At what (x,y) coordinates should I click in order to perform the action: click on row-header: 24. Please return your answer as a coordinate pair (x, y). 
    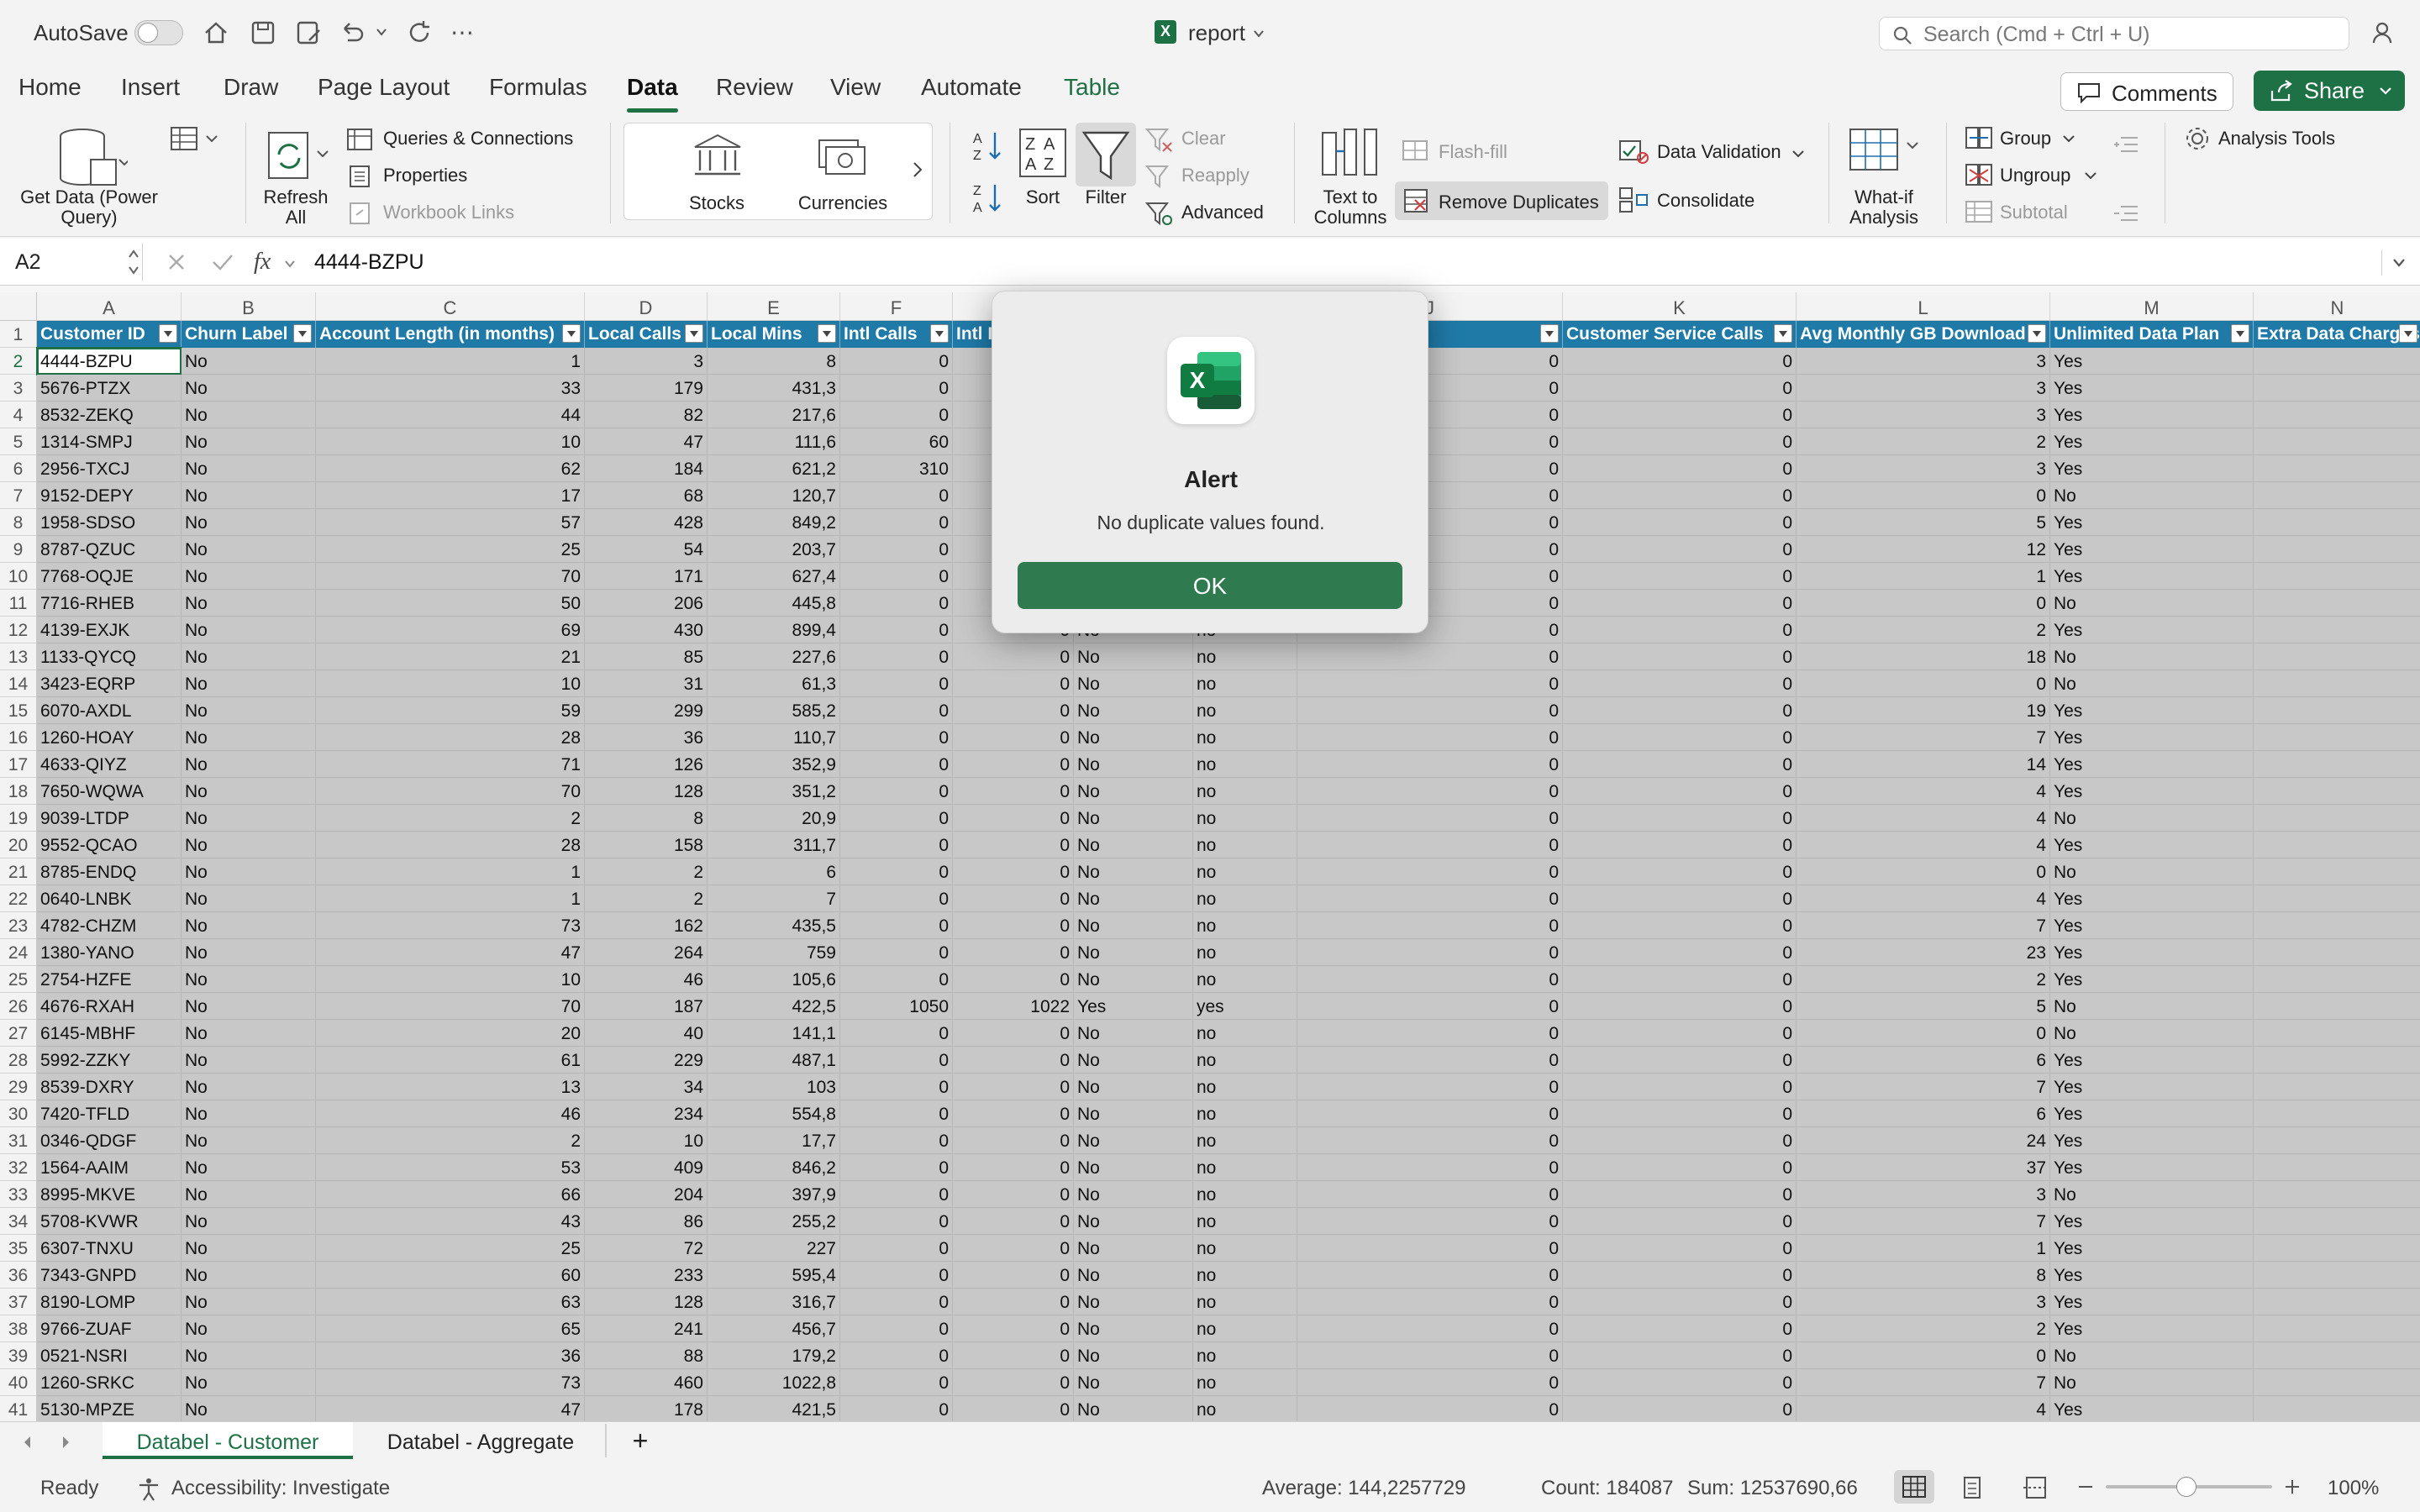
    Looking at the image, I should click on (18, 952).